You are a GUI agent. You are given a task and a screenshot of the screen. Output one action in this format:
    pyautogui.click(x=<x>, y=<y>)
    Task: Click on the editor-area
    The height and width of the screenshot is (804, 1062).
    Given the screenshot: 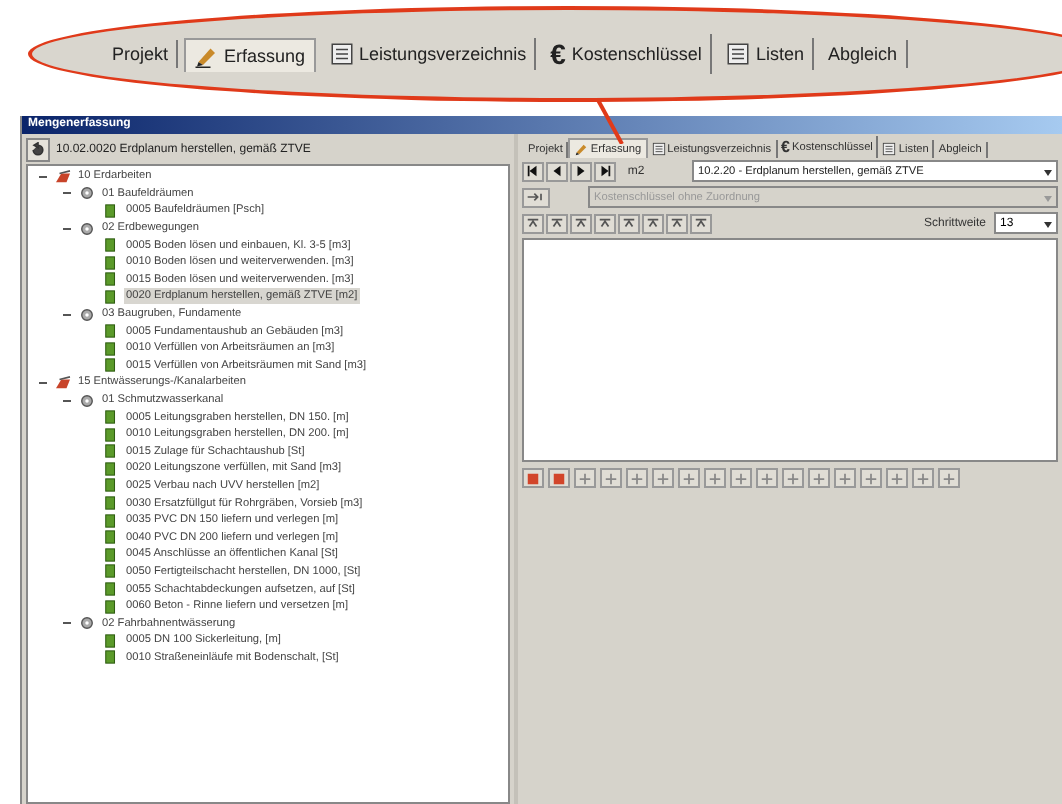 What is the action you would take?
    pyautogui.click(x=790, y=350)
    